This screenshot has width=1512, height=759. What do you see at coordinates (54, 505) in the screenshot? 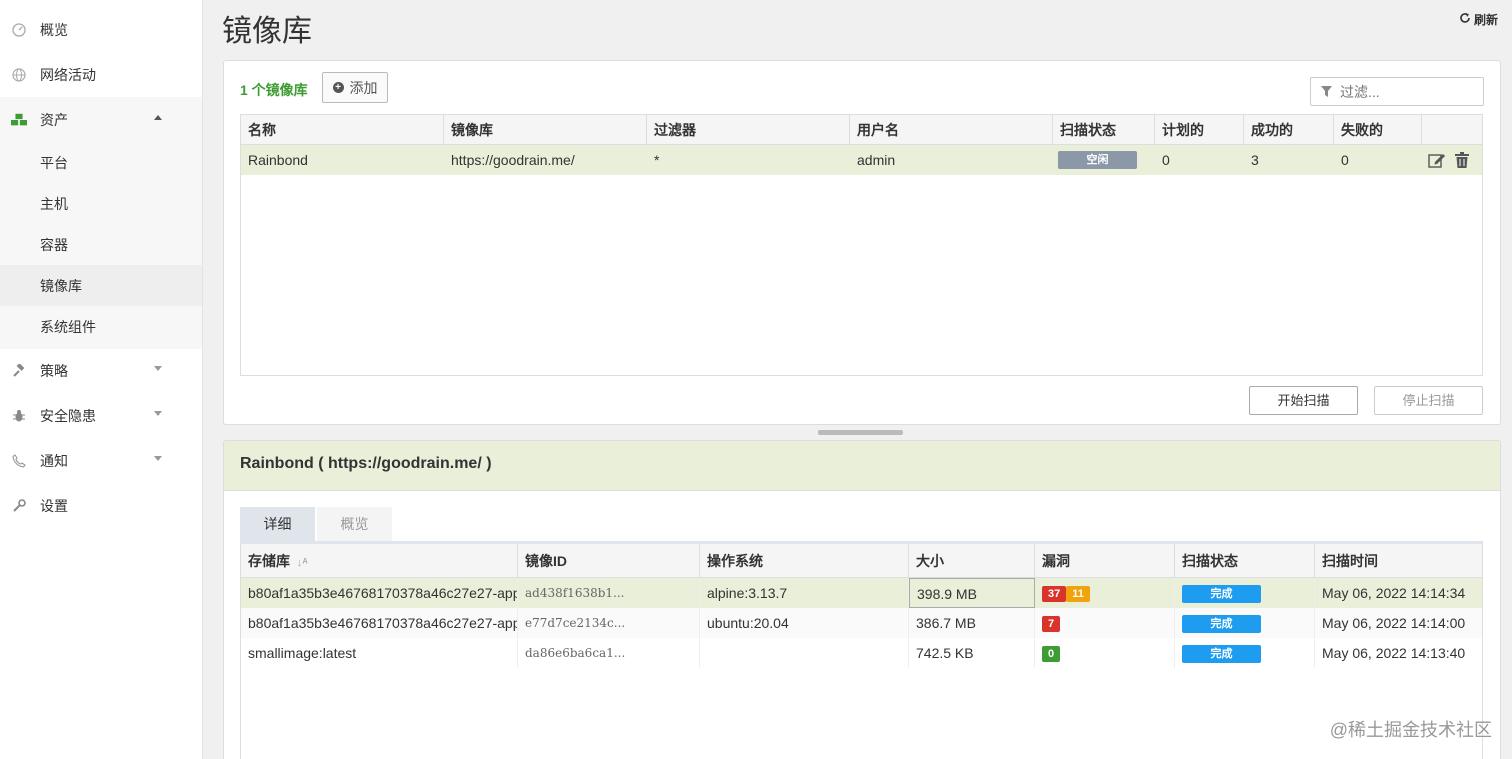
I see `sidebar-item-label: 设置` at bounding box center [54, 505].